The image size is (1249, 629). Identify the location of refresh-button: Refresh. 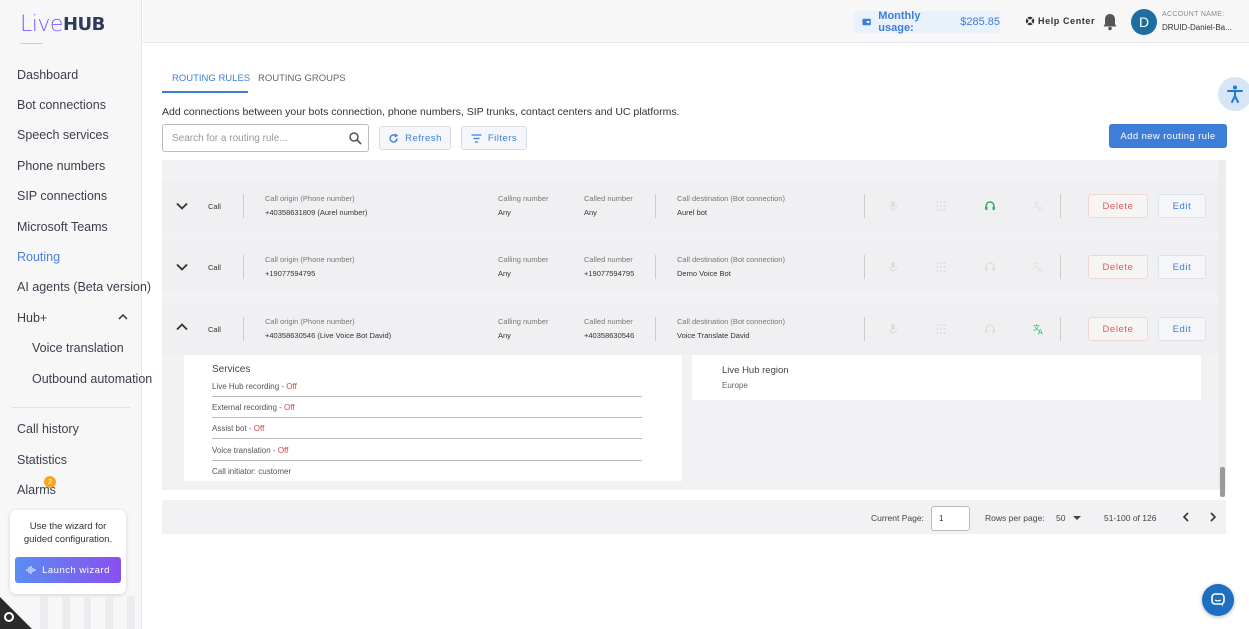
(415, 138).